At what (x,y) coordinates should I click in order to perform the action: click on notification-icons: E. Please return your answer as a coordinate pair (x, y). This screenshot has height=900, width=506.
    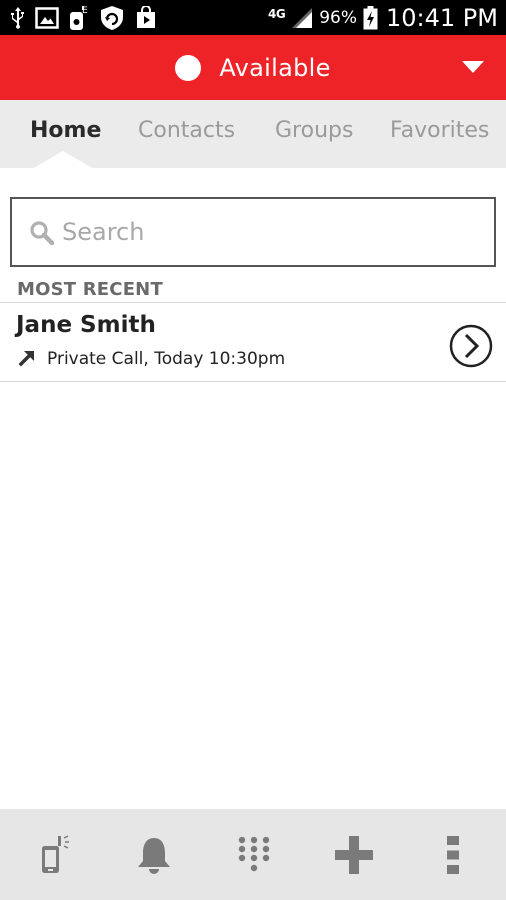
    Looking at the image, I should click on (84, 18).